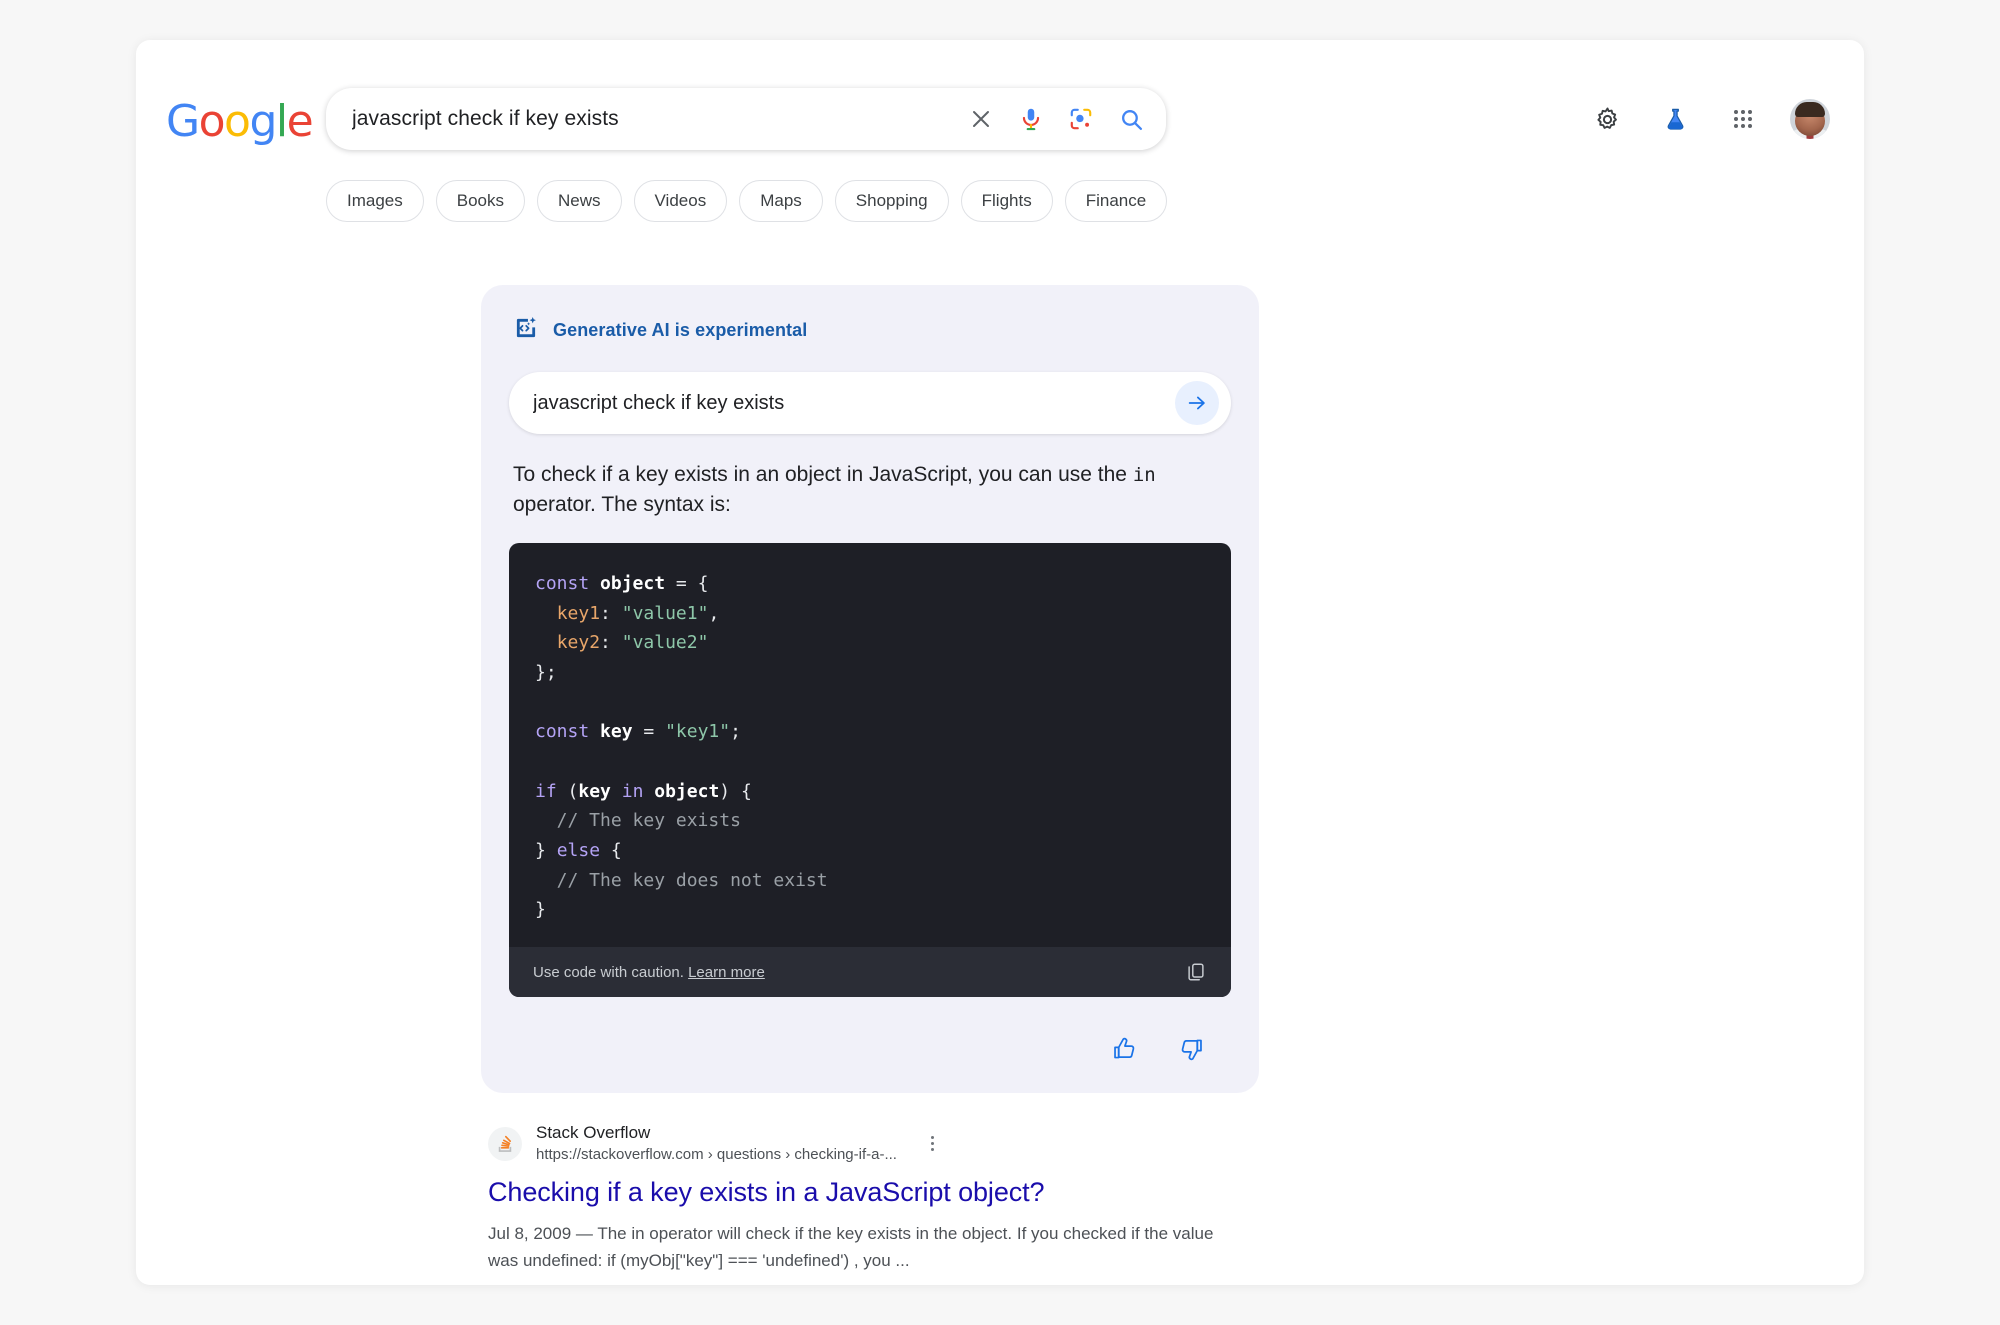 The height and width of the screenshot is (1325, 2000). I want to click on chip-images: Images, so click(375, 201).